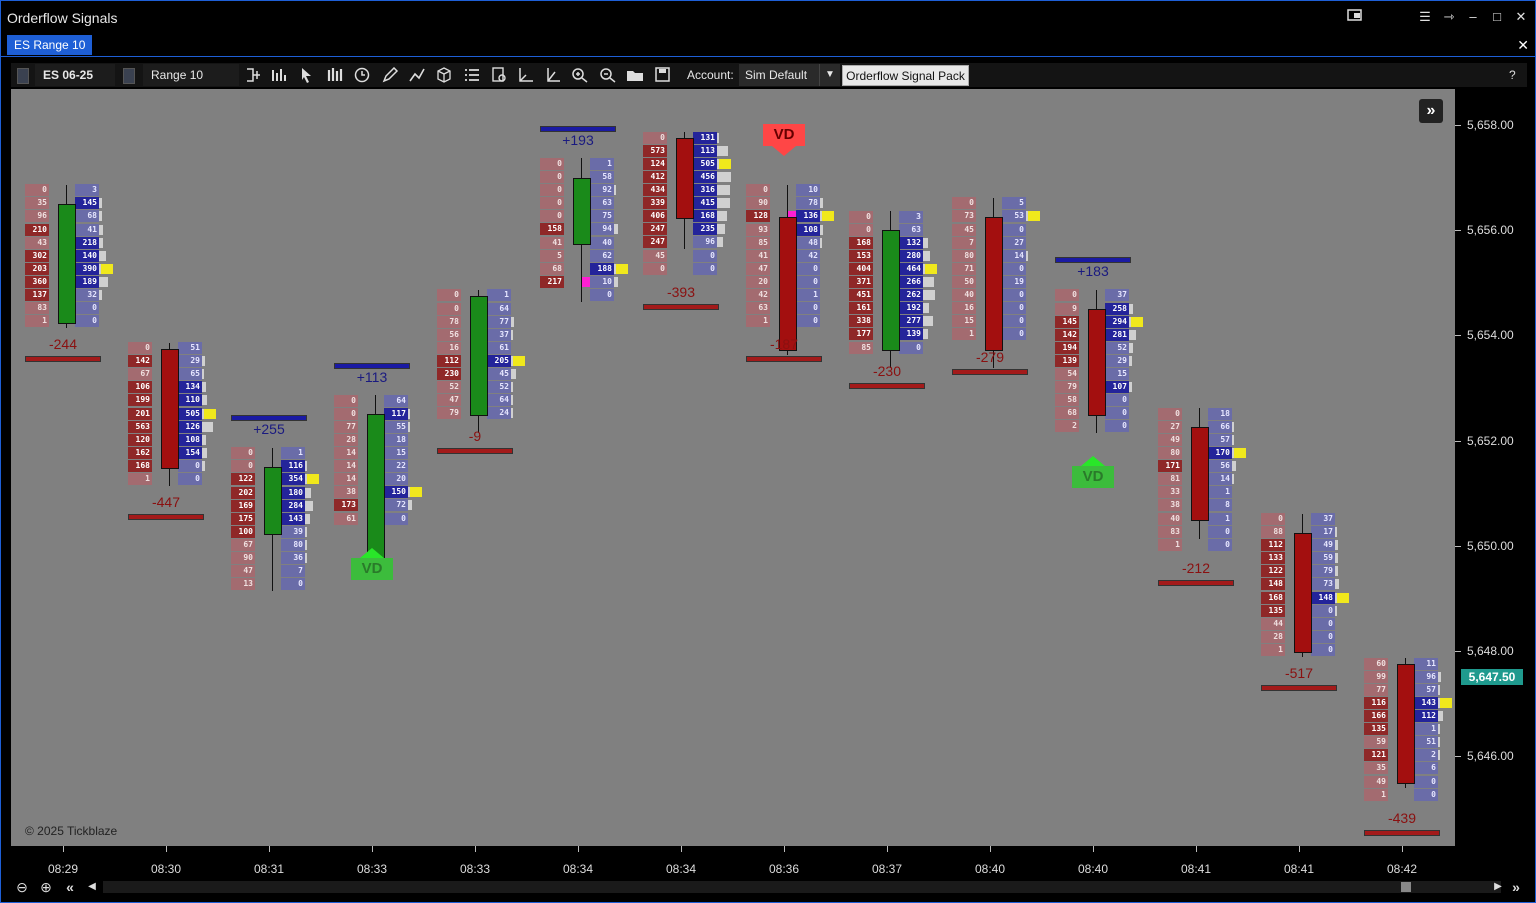 This screenshot has height=903, width=1536. What do you see at coordinates (553, 75) in the screenshot?
I see `axis-scale-icon` at bounding box center [553, 75].